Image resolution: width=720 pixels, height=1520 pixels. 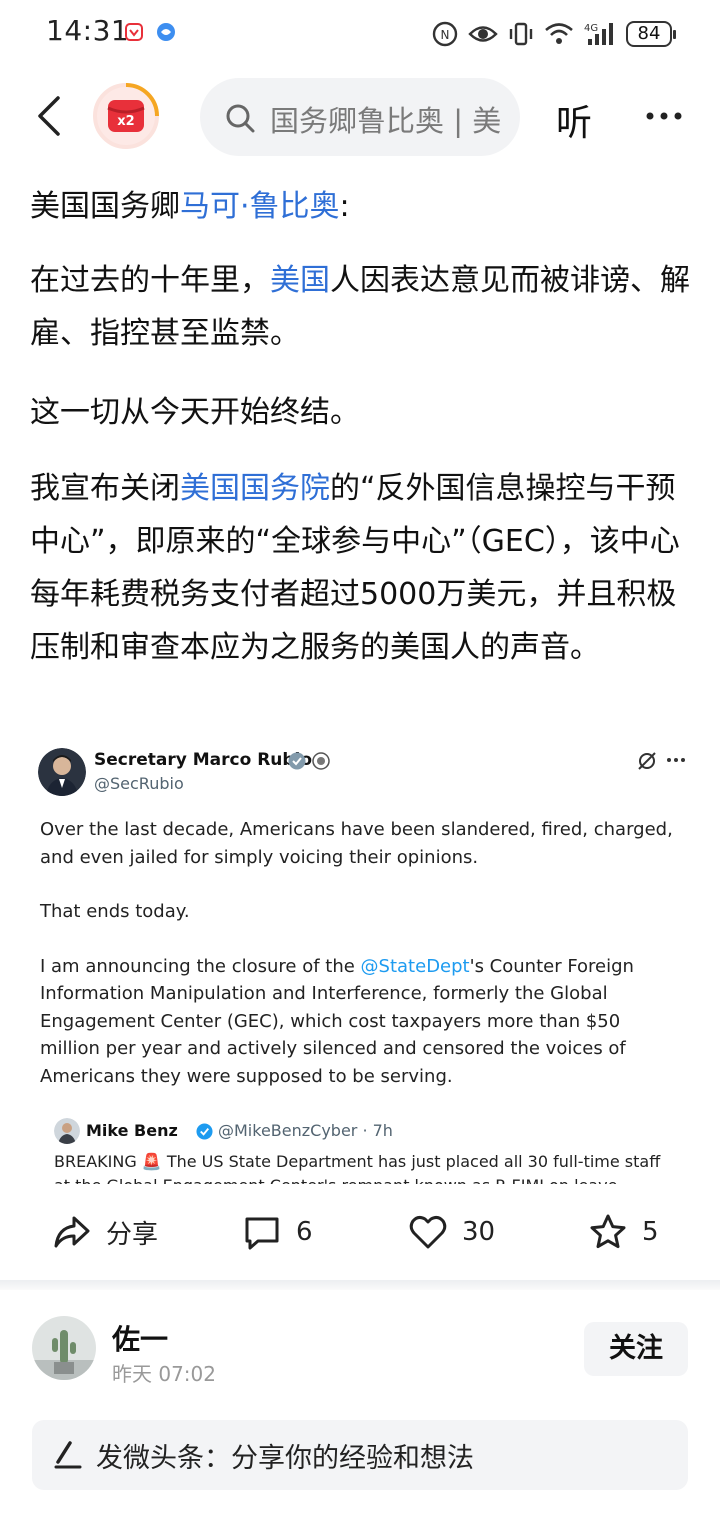 What do you see at coordinates (50, 116) in the screenshot?
I see `back-arrow-icon` at bounding box center [50, 116].